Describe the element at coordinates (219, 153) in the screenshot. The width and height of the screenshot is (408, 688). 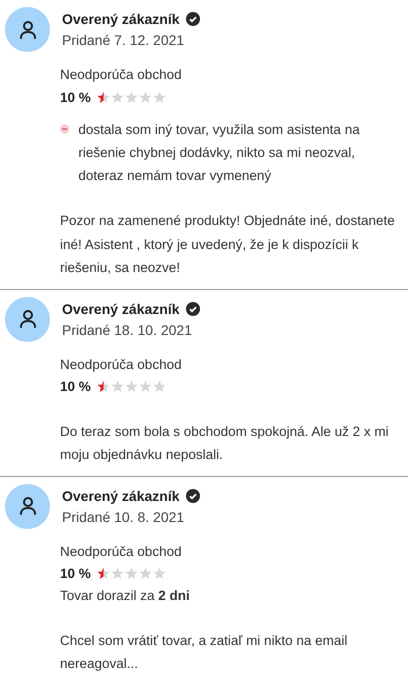
I see `con-text: dostala som iný tovar, využila som asistenta na riešenie chybnej dodávky, nikto sa mi neozval, doteraz nemám tovar vymenený` at that location.